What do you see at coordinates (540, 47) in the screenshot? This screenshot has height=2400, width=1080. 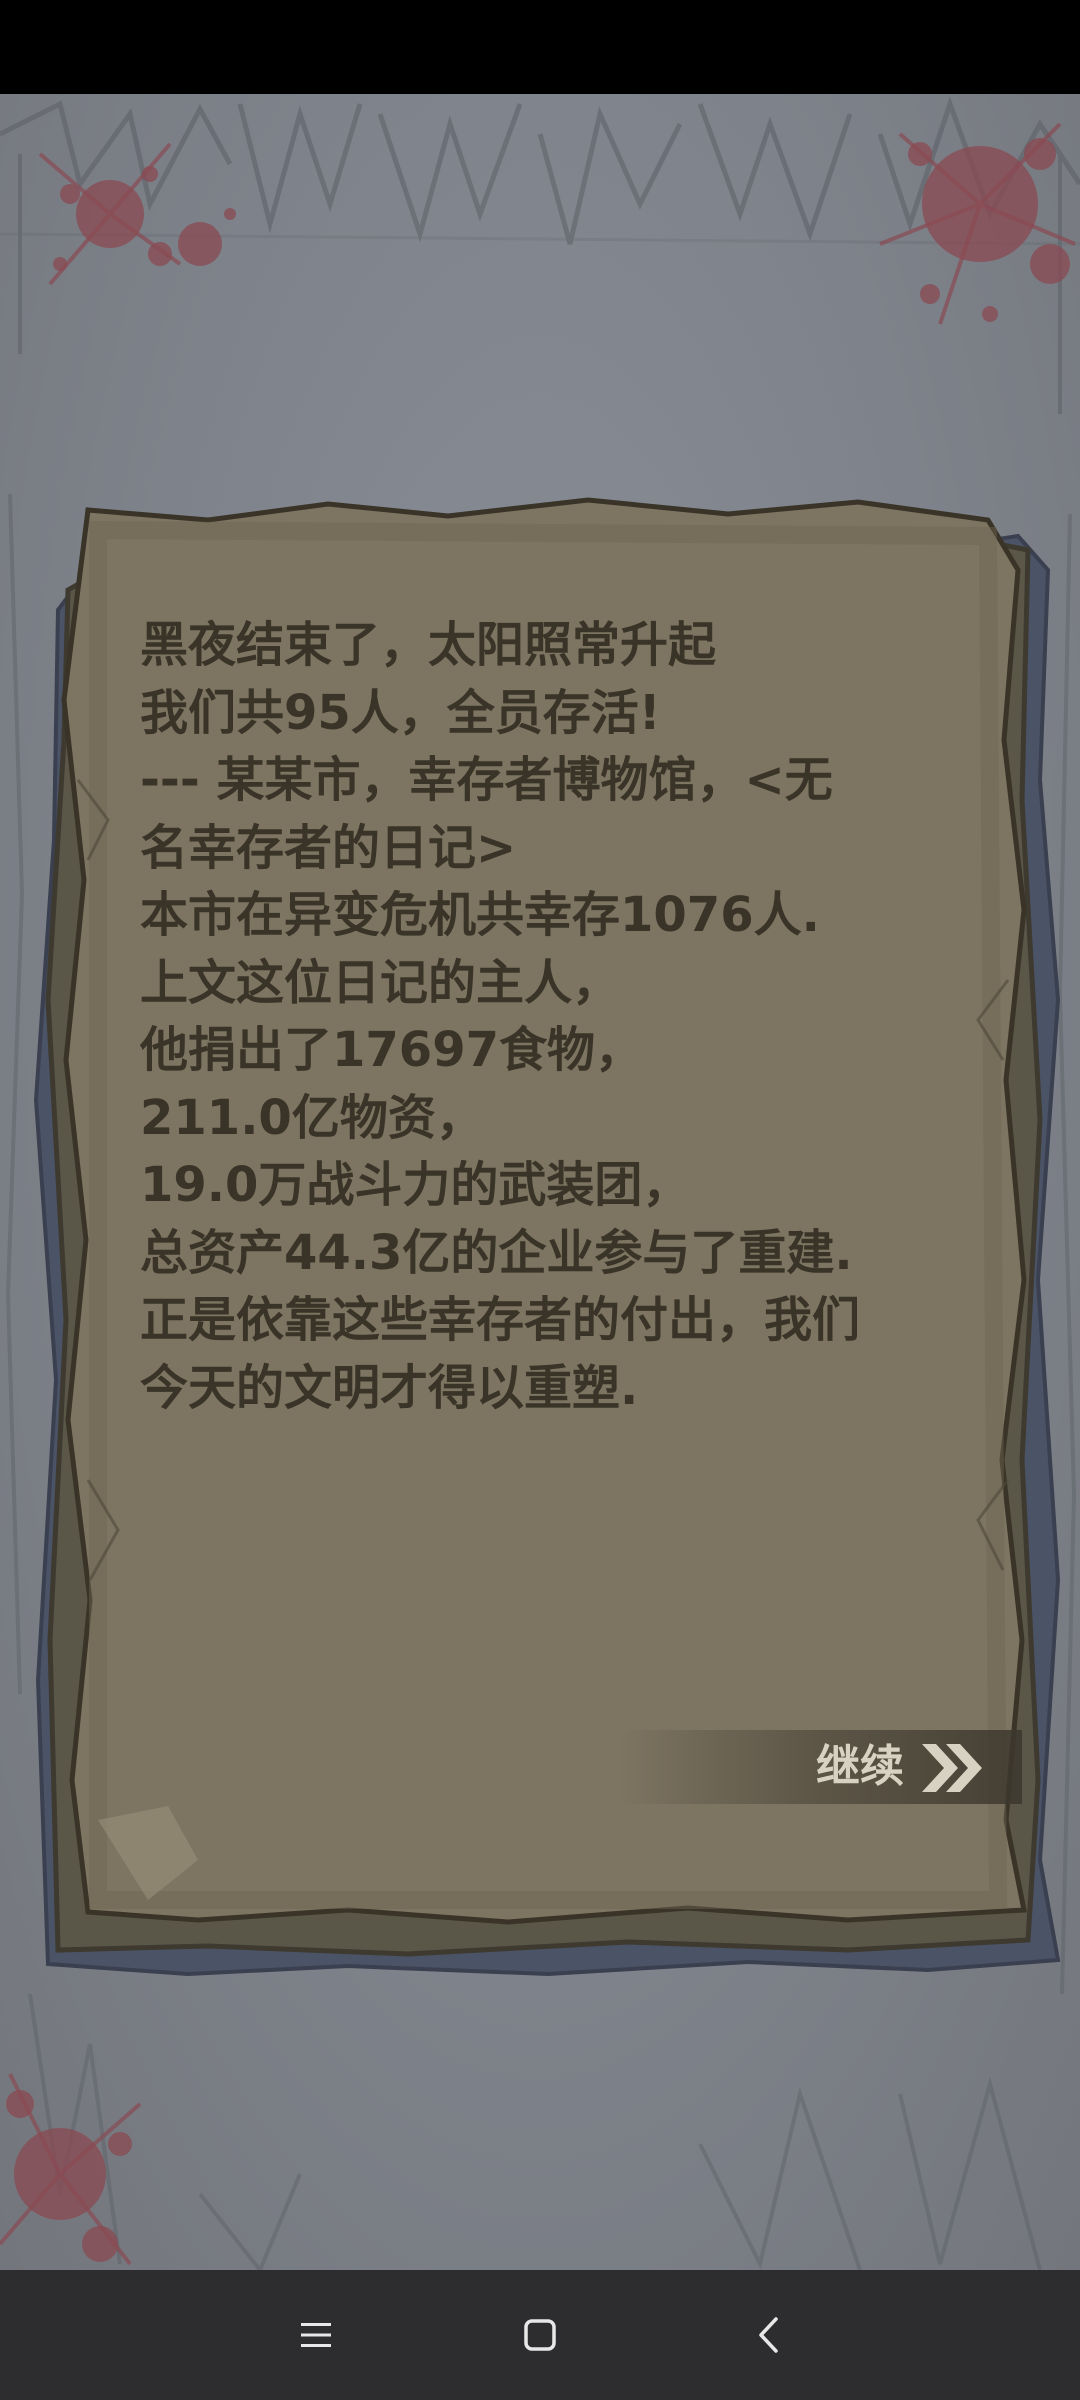 I see `status-bar` at bounding box center [540, 47].